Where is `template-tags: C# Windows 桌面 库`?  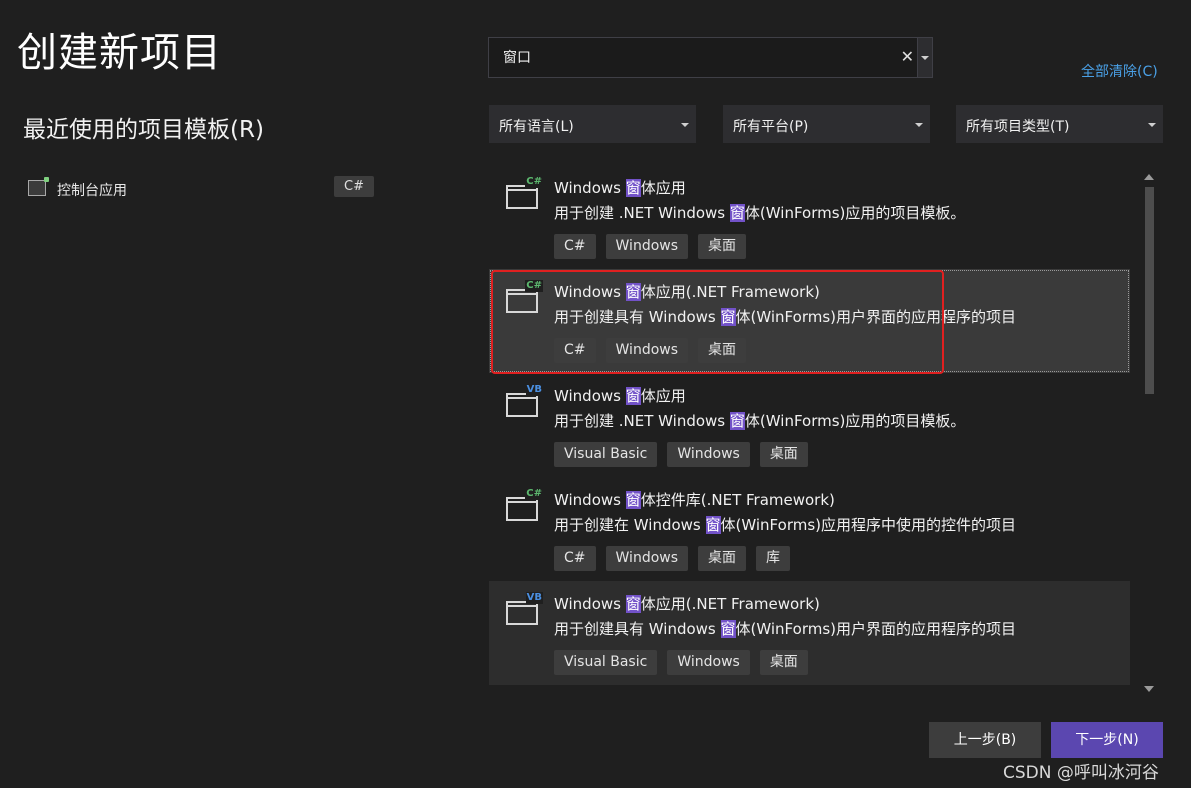
template-tags: C# Windows 桌面 库 is located at coordinates (672, 558).